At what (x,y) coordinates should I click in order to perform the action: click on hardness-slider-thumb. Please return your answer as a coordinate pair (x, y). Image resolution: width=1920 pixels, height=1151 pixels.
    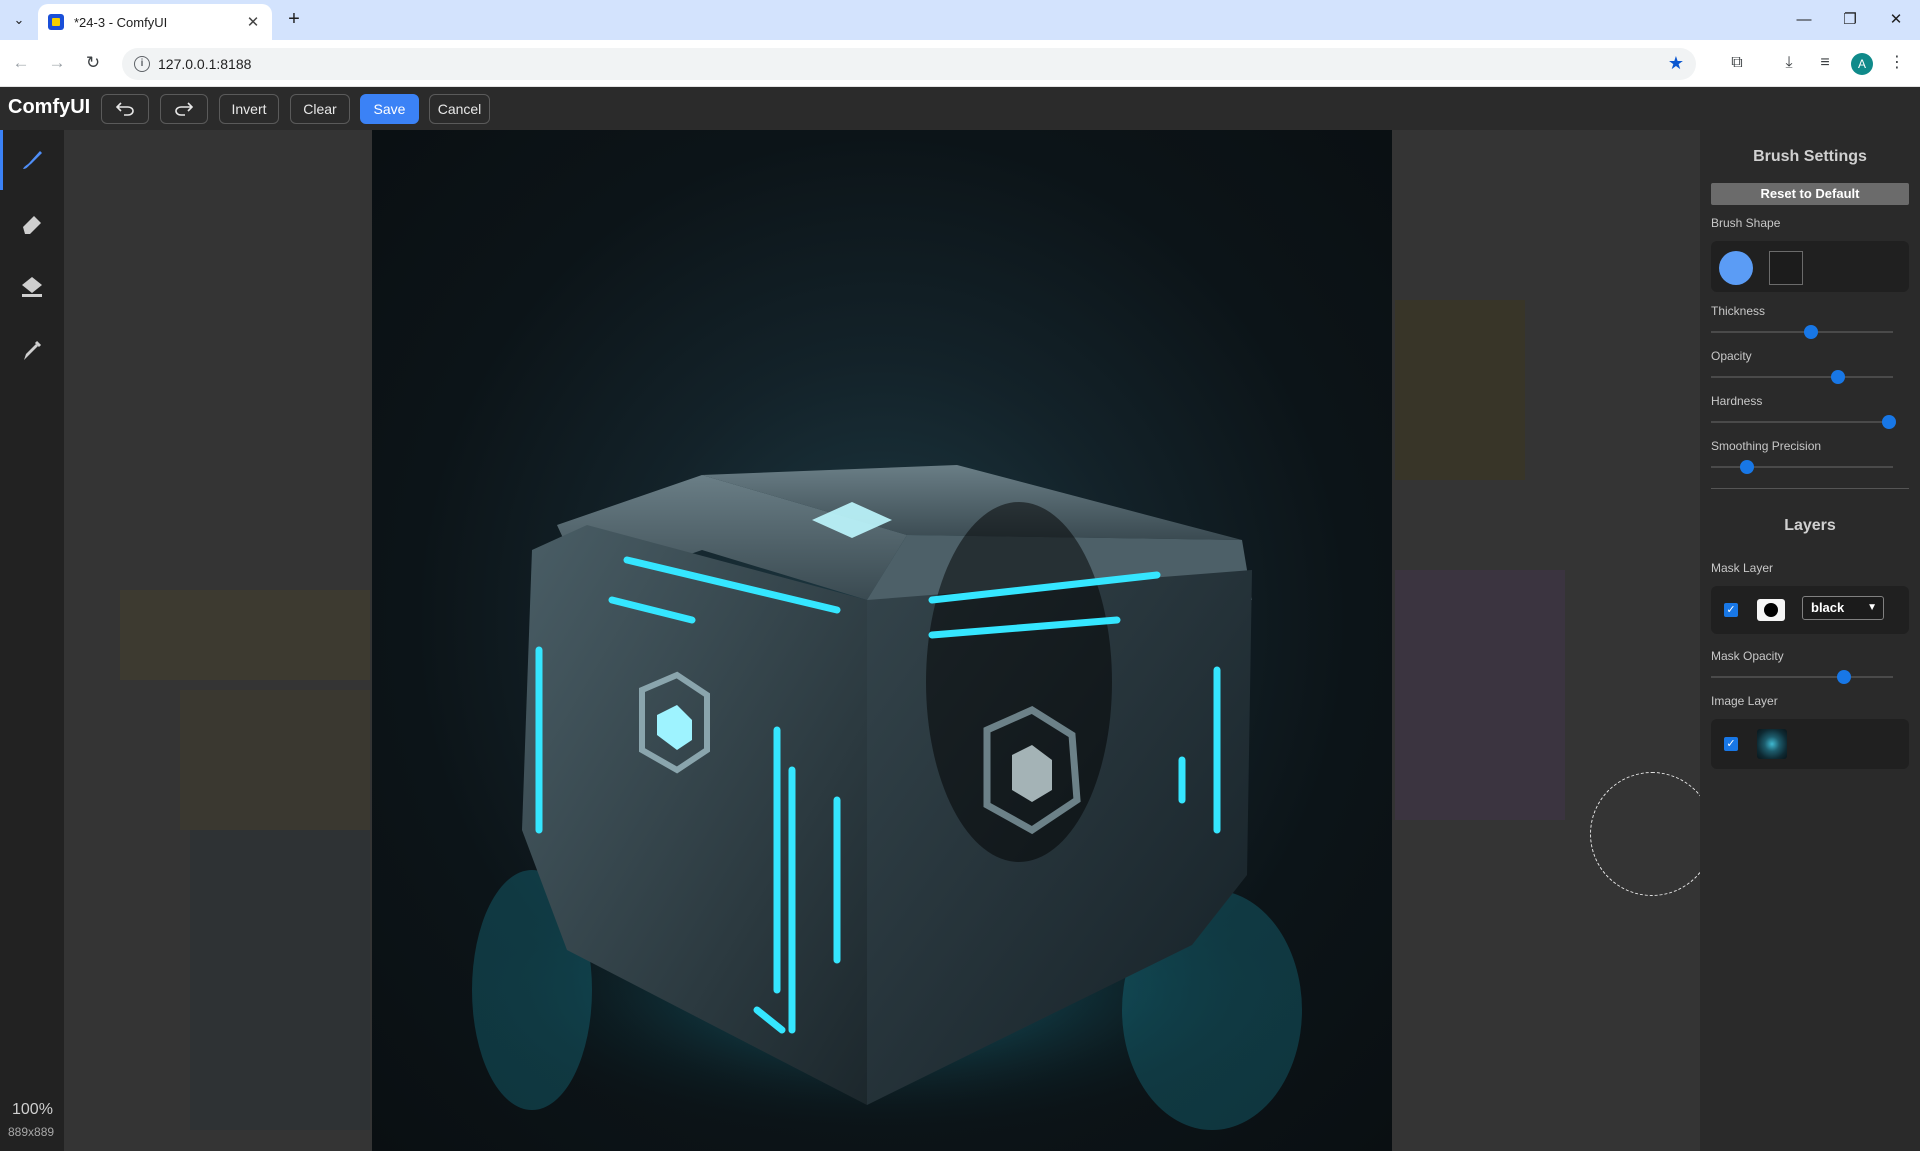
    Looking at the image, I should click on (1889, 422).